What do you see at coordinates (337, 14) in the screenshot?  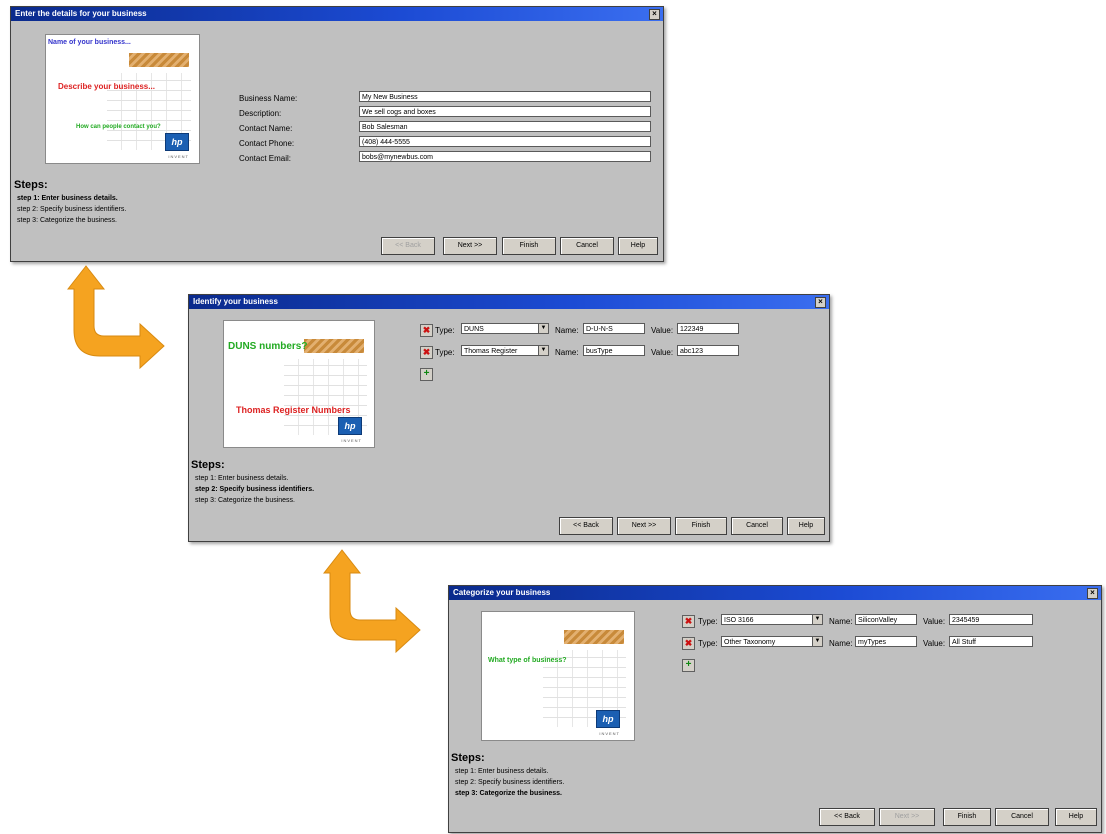 I see `dialog-title-bar: Enter the details for your business ×` at bounding box center [337, 14].